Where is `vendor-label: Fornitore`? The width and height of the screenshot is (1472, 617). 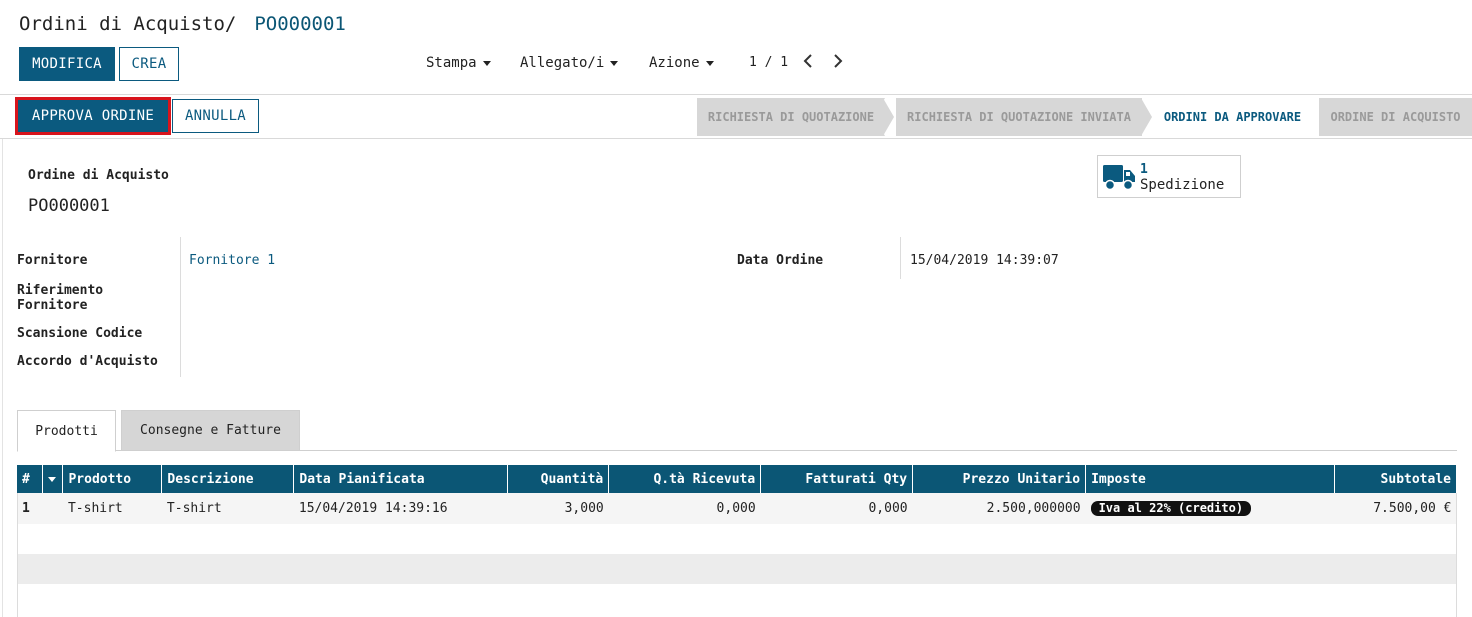
vendor-label: Fornitore is located at coordinates (52, 260).